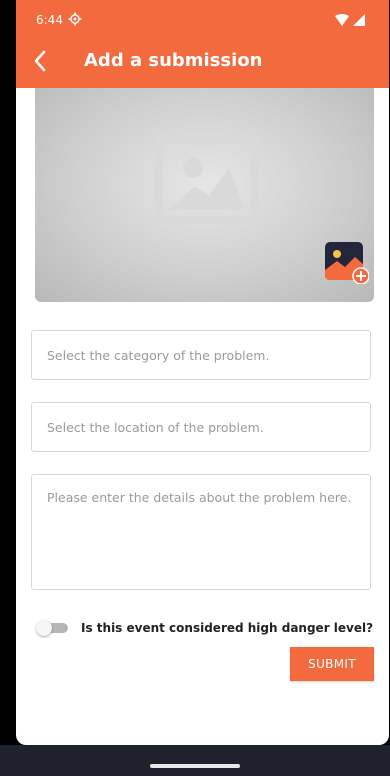 This screenshot has width=390, height=776. What do you see at coordinates (44, 628) in the screenshot?
I see `toggle-thumb` at bounding box center [44, 628].